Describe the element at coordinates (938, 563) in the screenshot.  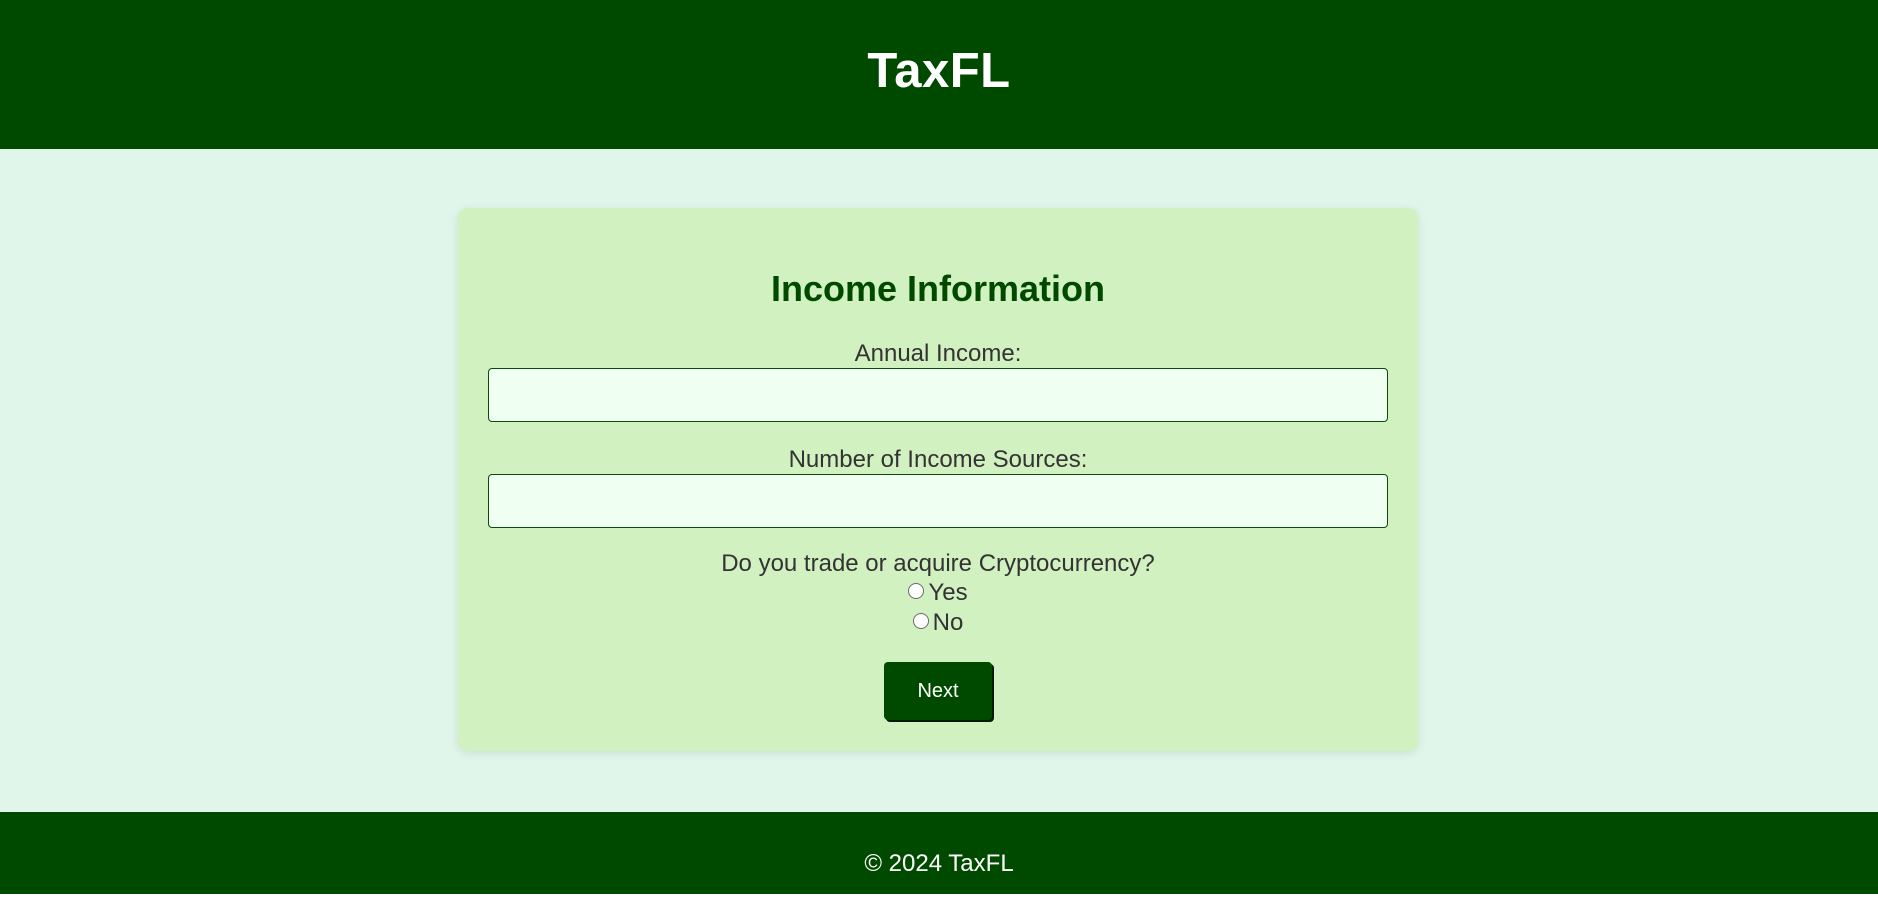
I see `crypto-question: Do you trade or acquire Cryptocurrency?` at that location.